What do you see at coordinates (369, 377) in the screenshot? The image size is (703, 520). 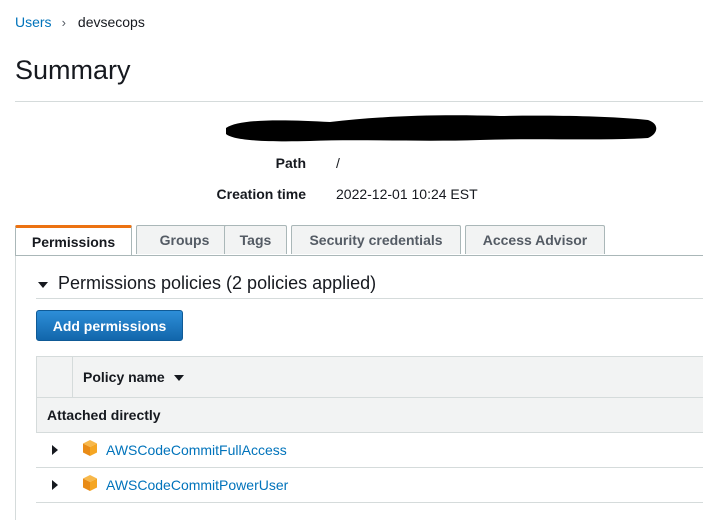 I see `table-header: Policy name` at bounding box center [369, 377].